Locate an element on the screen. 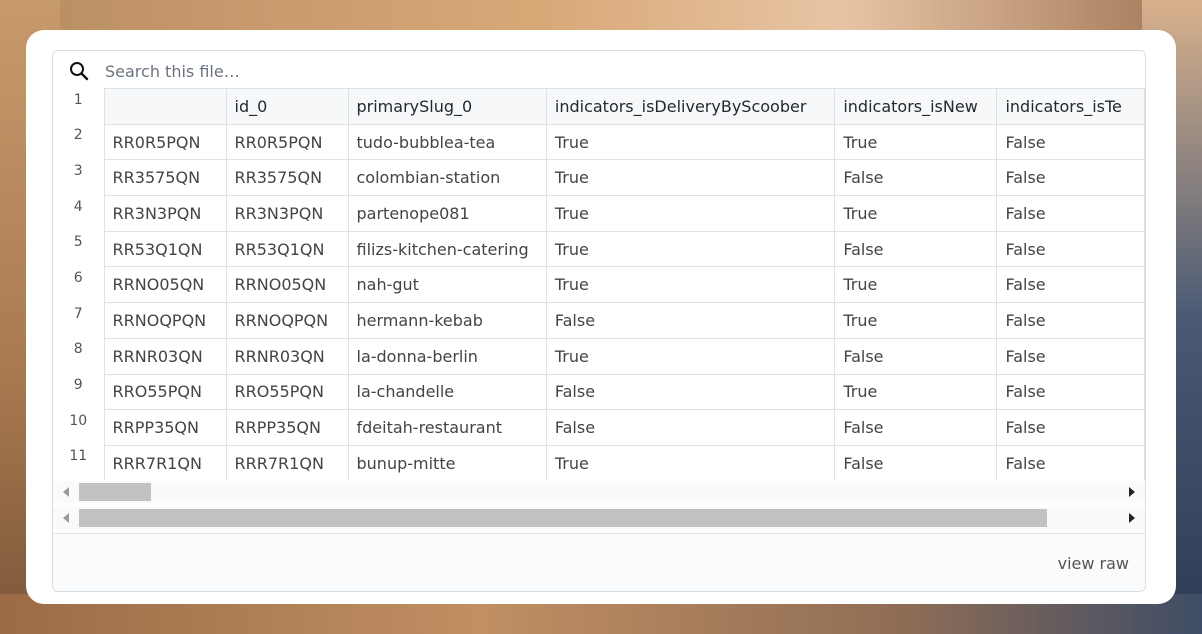 The height and width of the screenshot is (634, 1202). line-number: 9 is located at coordinates (79, 392).